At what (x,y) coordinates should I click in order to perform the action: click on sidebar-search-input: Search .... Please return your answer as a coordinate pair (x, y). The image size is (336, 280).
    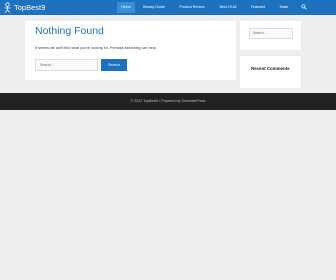
    Looking at the image, I should click on (271, 33).